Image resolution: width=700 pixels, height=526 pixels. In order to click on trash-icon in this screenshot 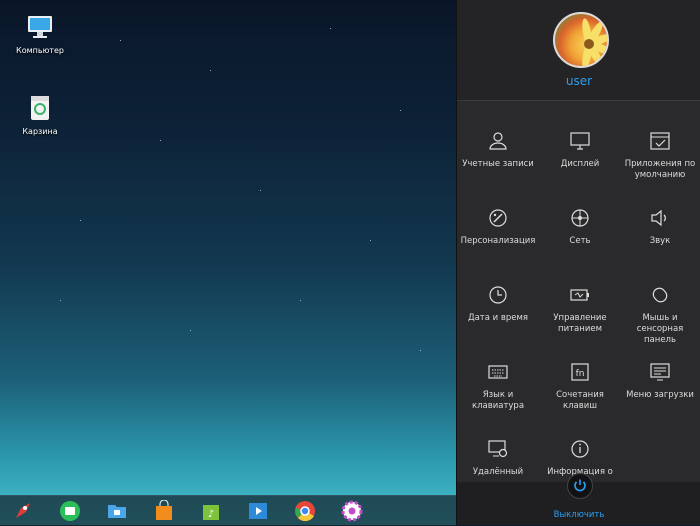, I will do `click(40, 108)`.